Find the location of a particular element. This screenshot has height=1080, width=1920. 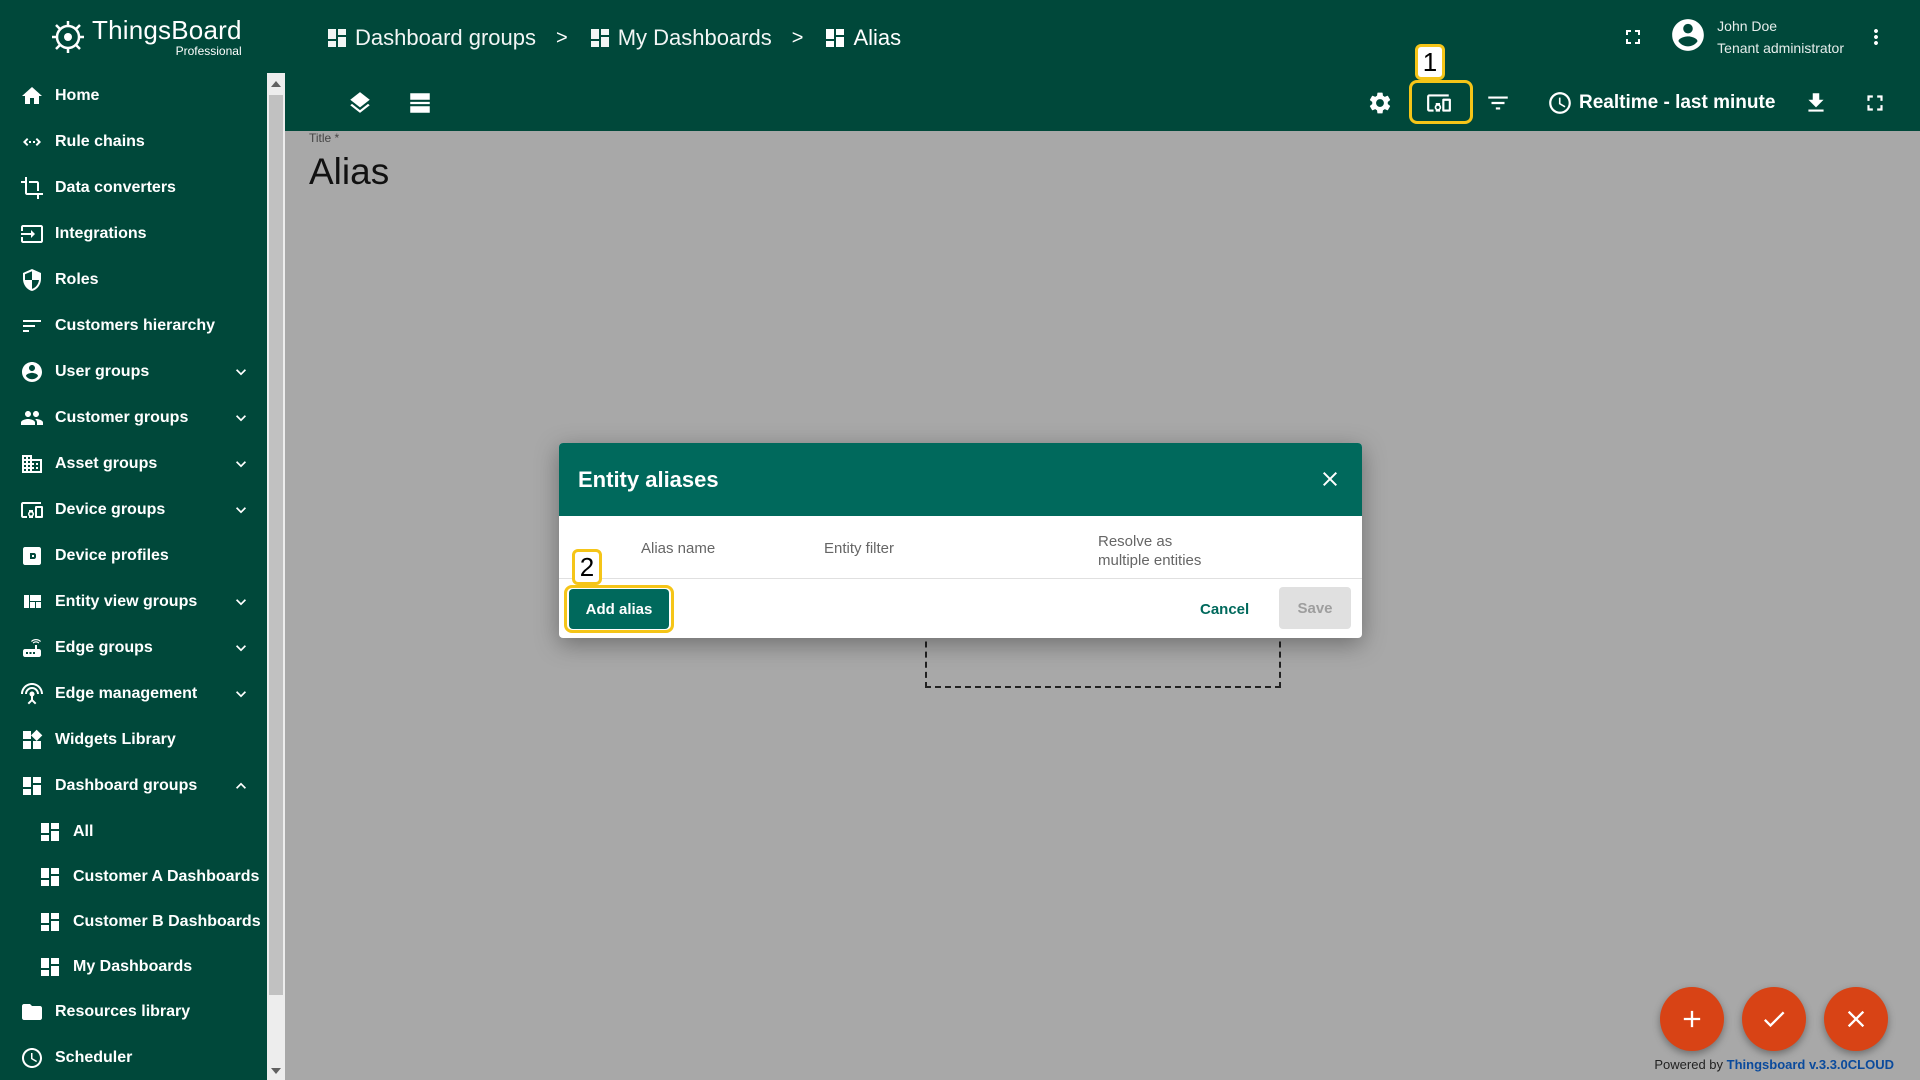

powered-by: Powered by Thingsboard v.3.3.0CLOUD is located at coordinates (1774, 1064).